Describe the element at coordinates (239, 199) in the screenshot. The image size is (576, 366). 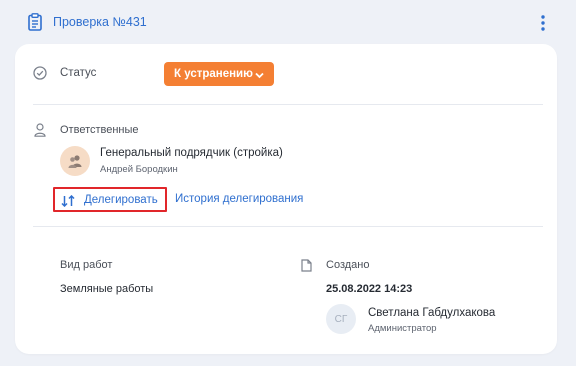
I see `delegation-history-link: История делегирования` at that location.